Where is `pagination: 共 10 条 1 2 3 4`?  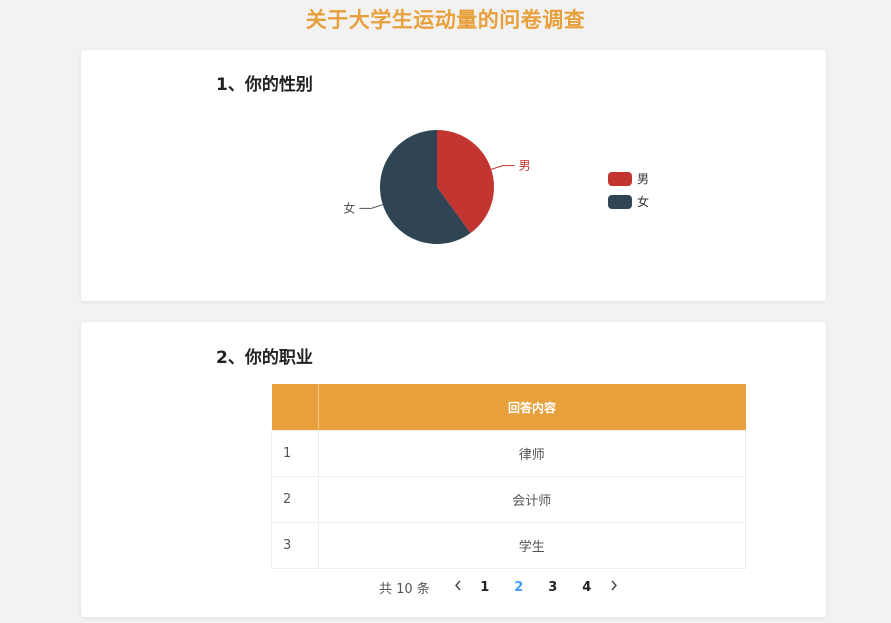 pagination: 共 10 条 1 2 3 4 is located at coordinates (501, 587).